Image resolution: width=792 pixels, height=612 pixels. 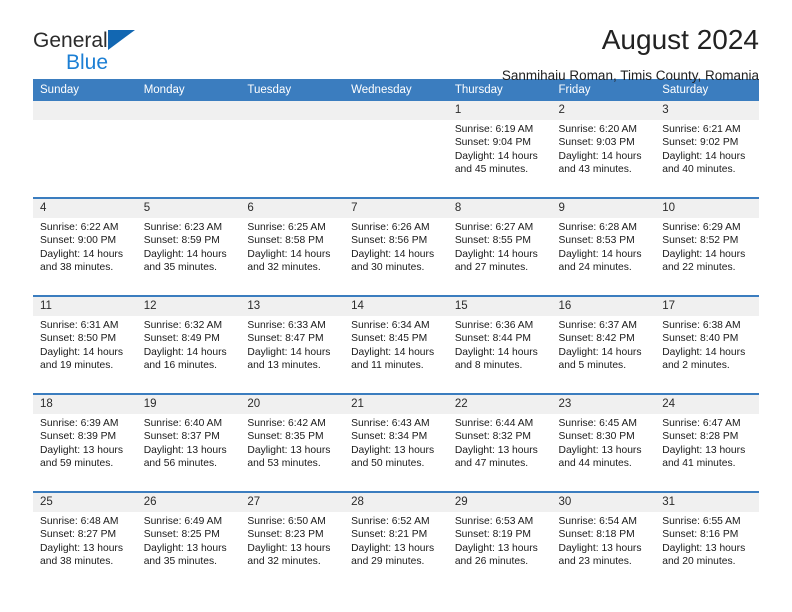 I want to click on sunset-text: Sunset: 9:04 PM, so click(x=492, y=143).